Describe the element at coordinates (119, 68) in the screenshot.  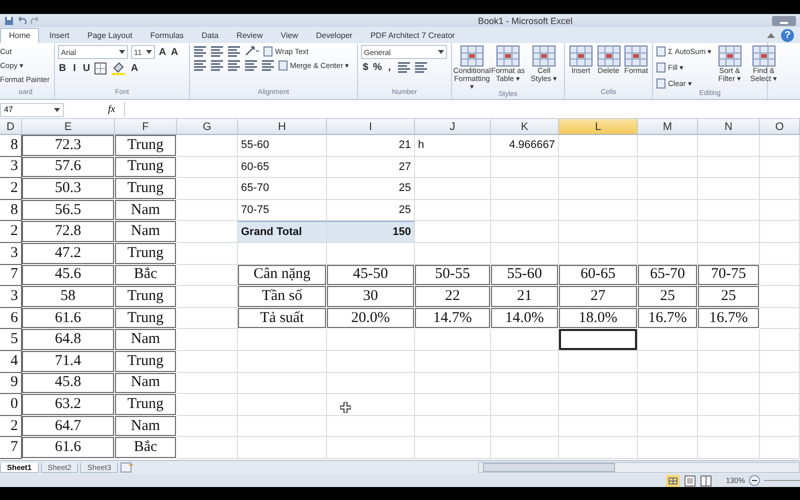
I see `fill-color-icon` at that location.